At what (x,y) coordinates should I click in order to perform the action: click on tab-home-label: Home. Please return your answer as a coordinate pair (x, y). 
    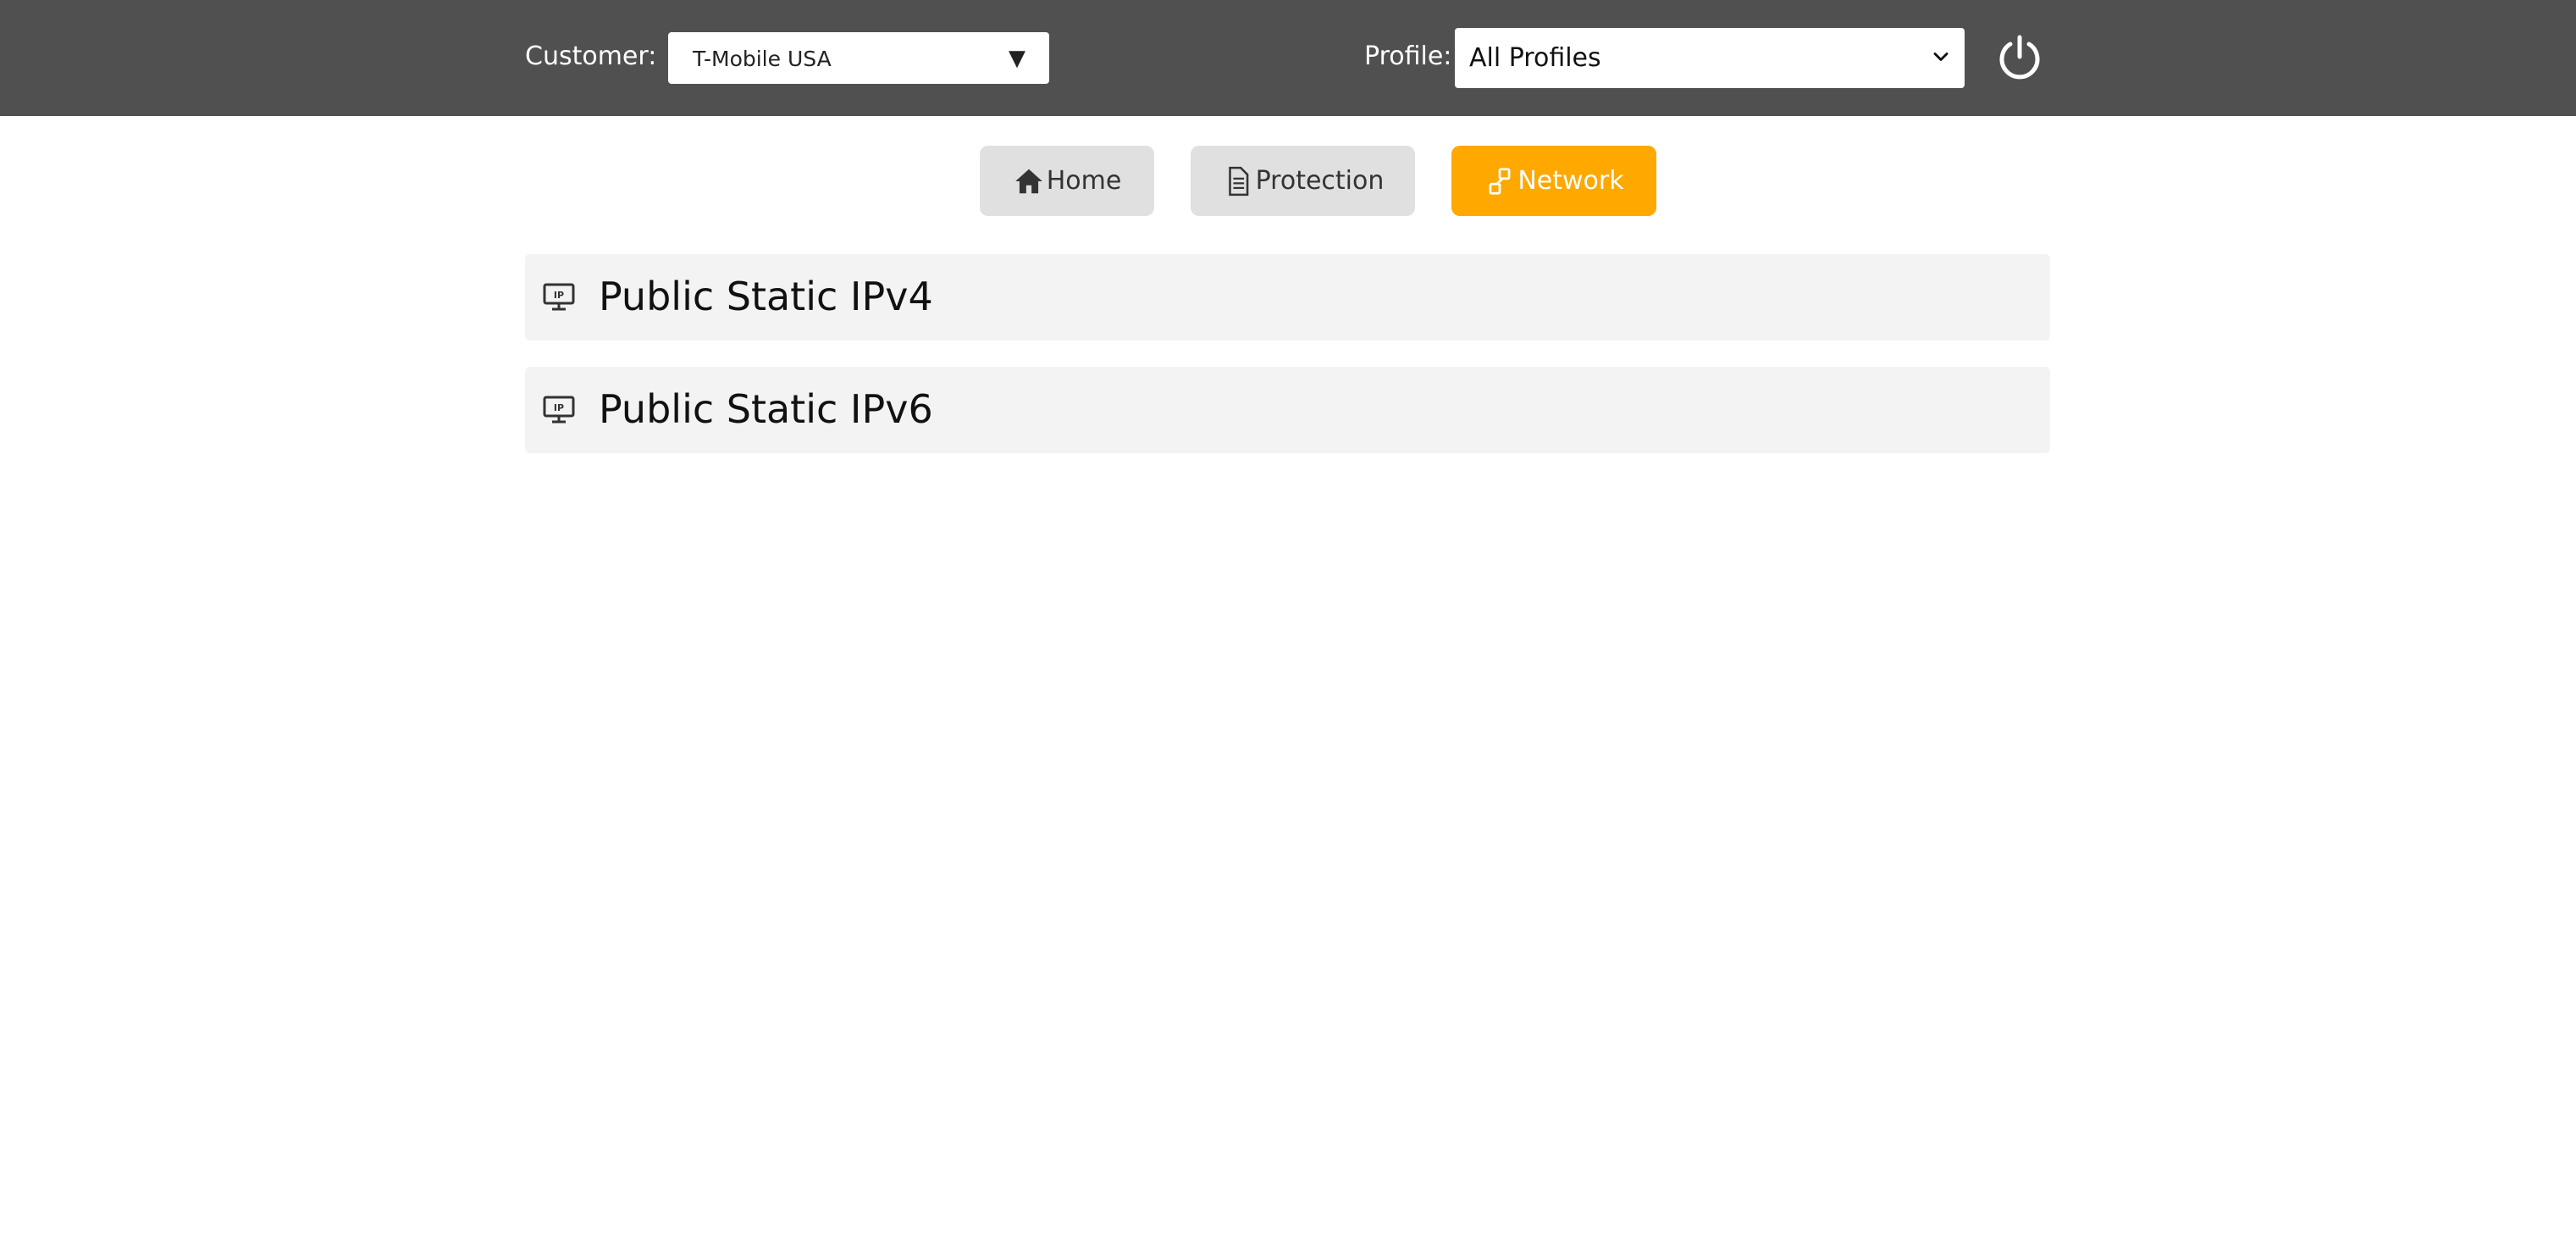
    Looking at the image, I should click on (1084, 181).